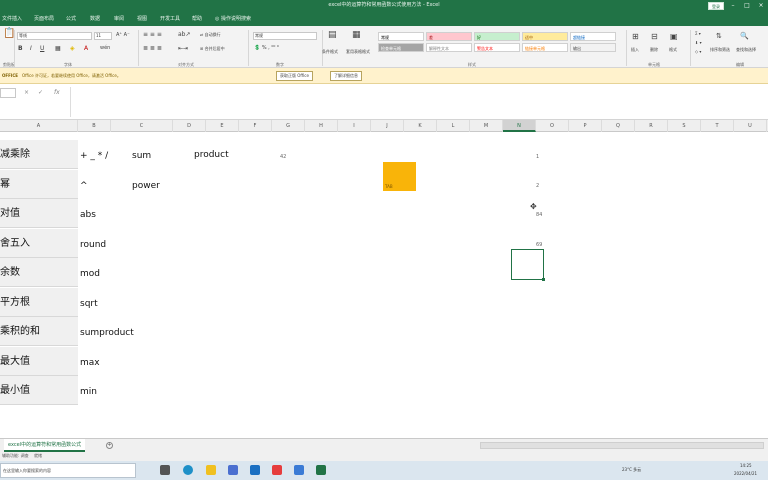  What do you see at coordinates (449, 36) in the screenshot?
I see `cell-style-1: 差` at bounding box center [449, 36].